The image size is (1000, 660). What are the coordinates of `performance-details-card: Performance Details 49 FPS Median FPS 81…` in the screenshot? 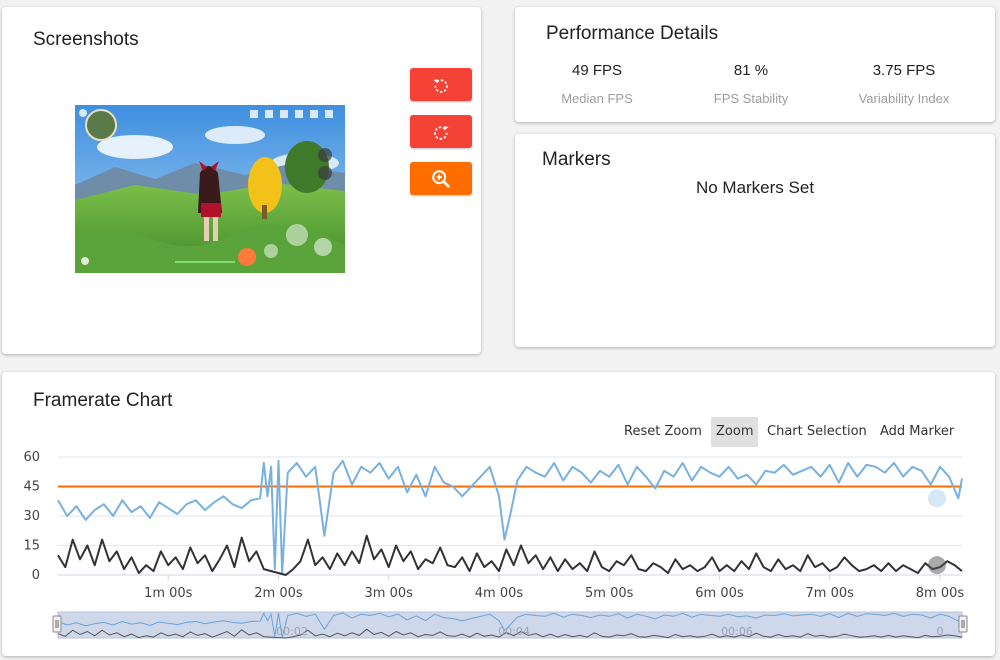 It's located at (755, 64).